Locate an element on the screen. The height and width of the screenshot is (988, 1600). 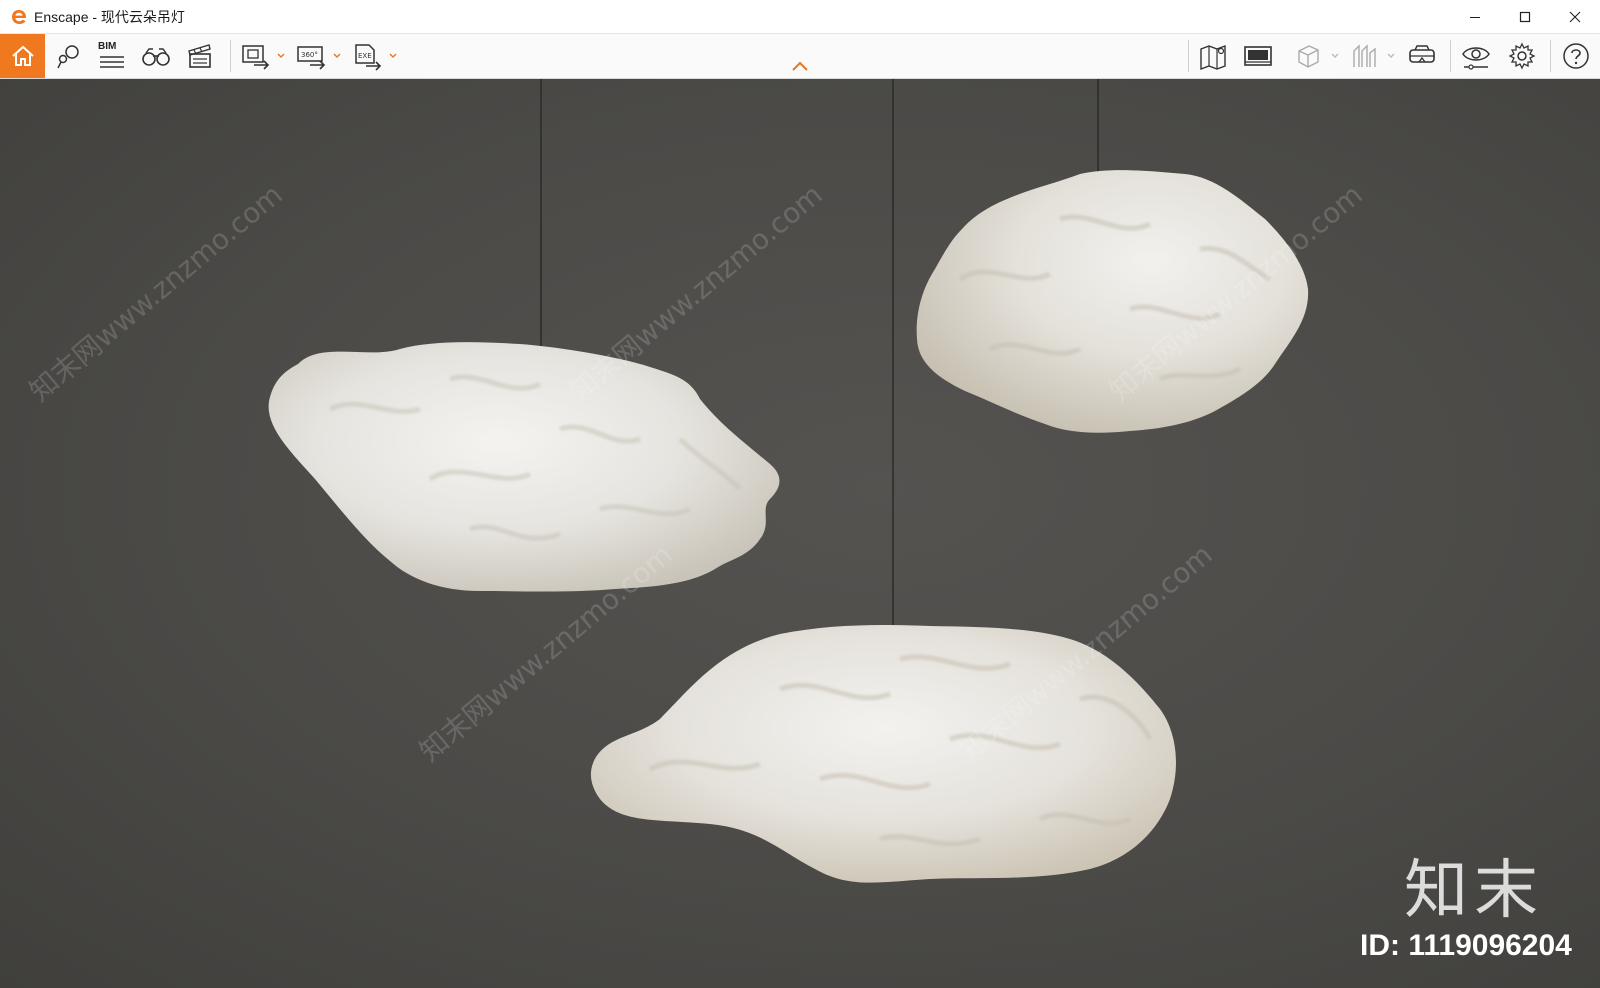
minimize-icon is located at coordinates (1475, 17).